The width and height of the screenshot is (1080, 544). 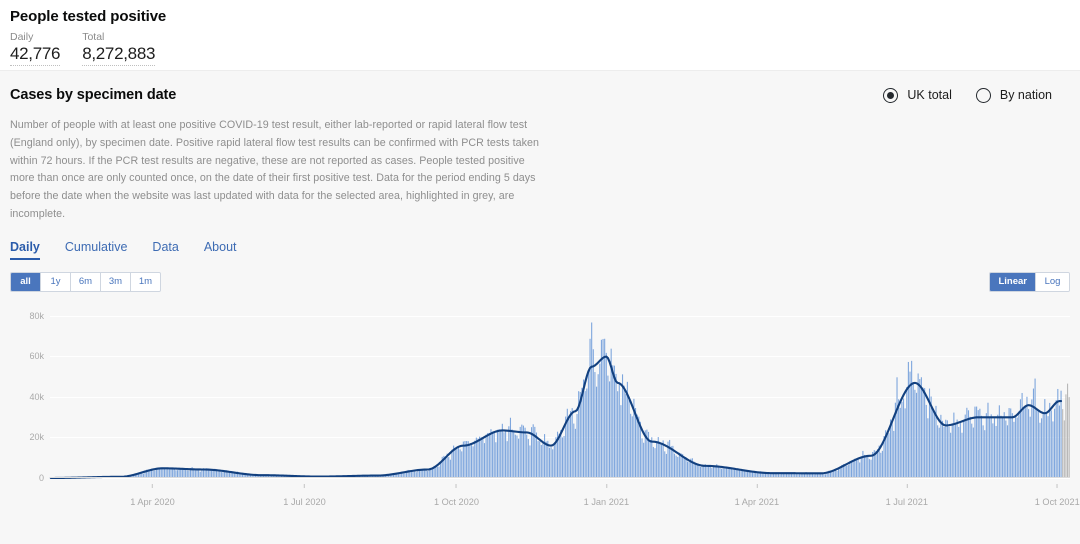 What do you see at coordinates (540, 250) in the screenshot?
I see `card-tabs: Daily Cumulative Data About` at bounding box center [540, 250].